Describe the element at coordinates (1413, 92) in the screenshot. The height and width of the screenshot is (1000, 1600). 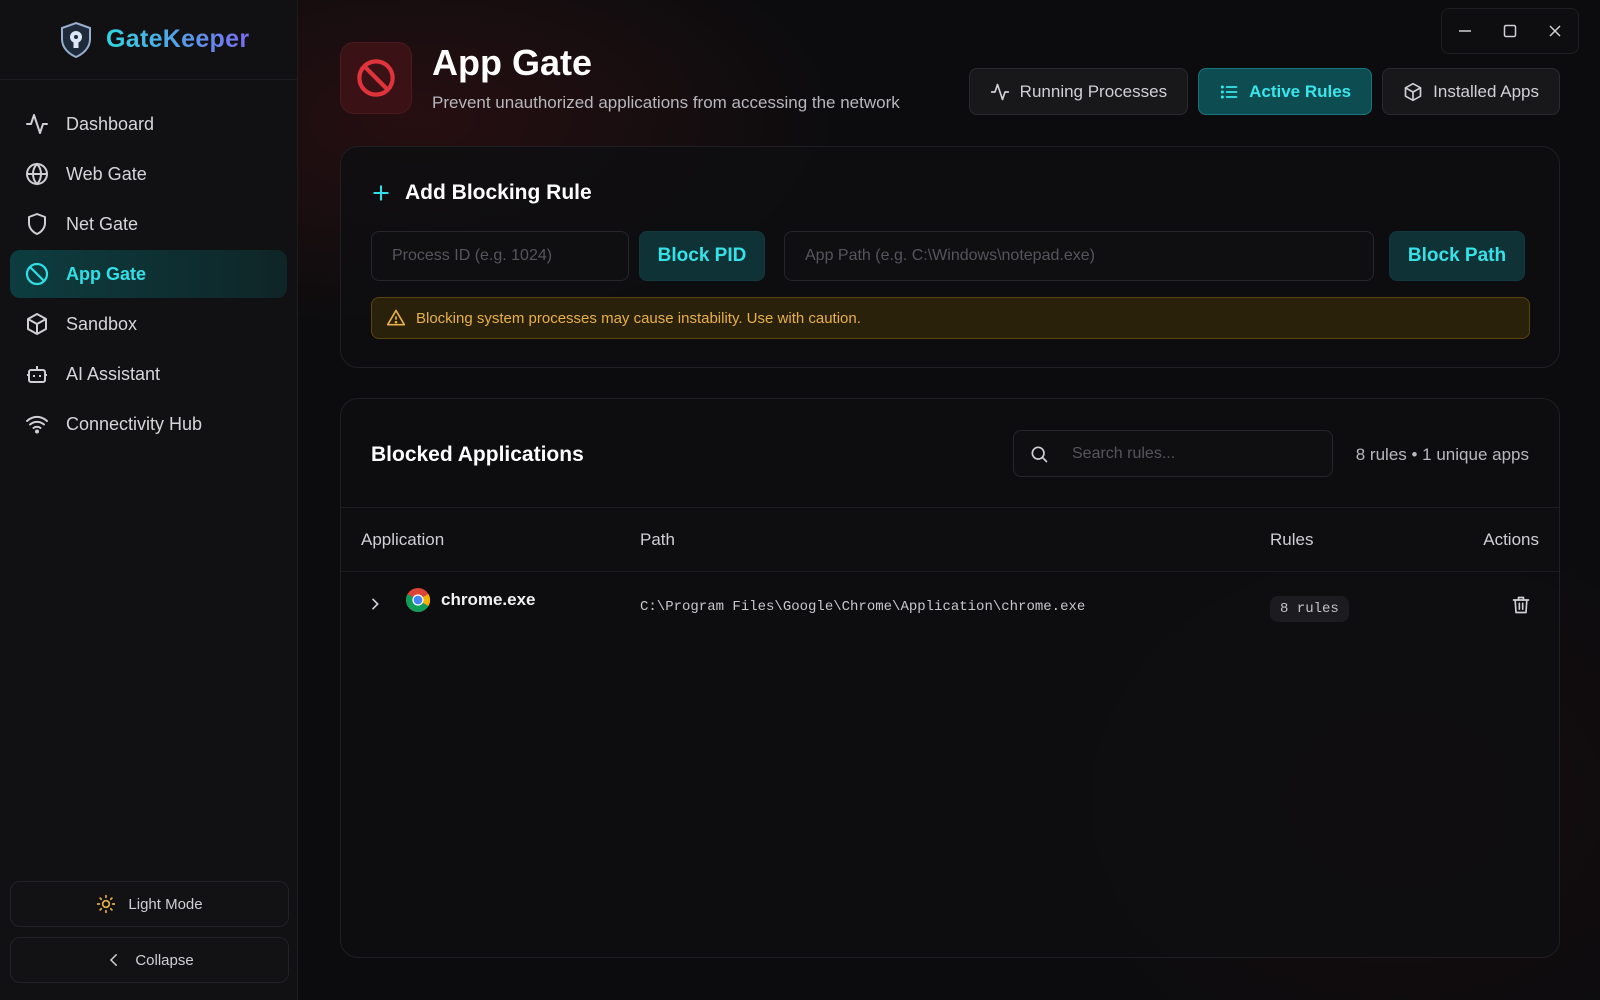
I see `package-icon` at that location.